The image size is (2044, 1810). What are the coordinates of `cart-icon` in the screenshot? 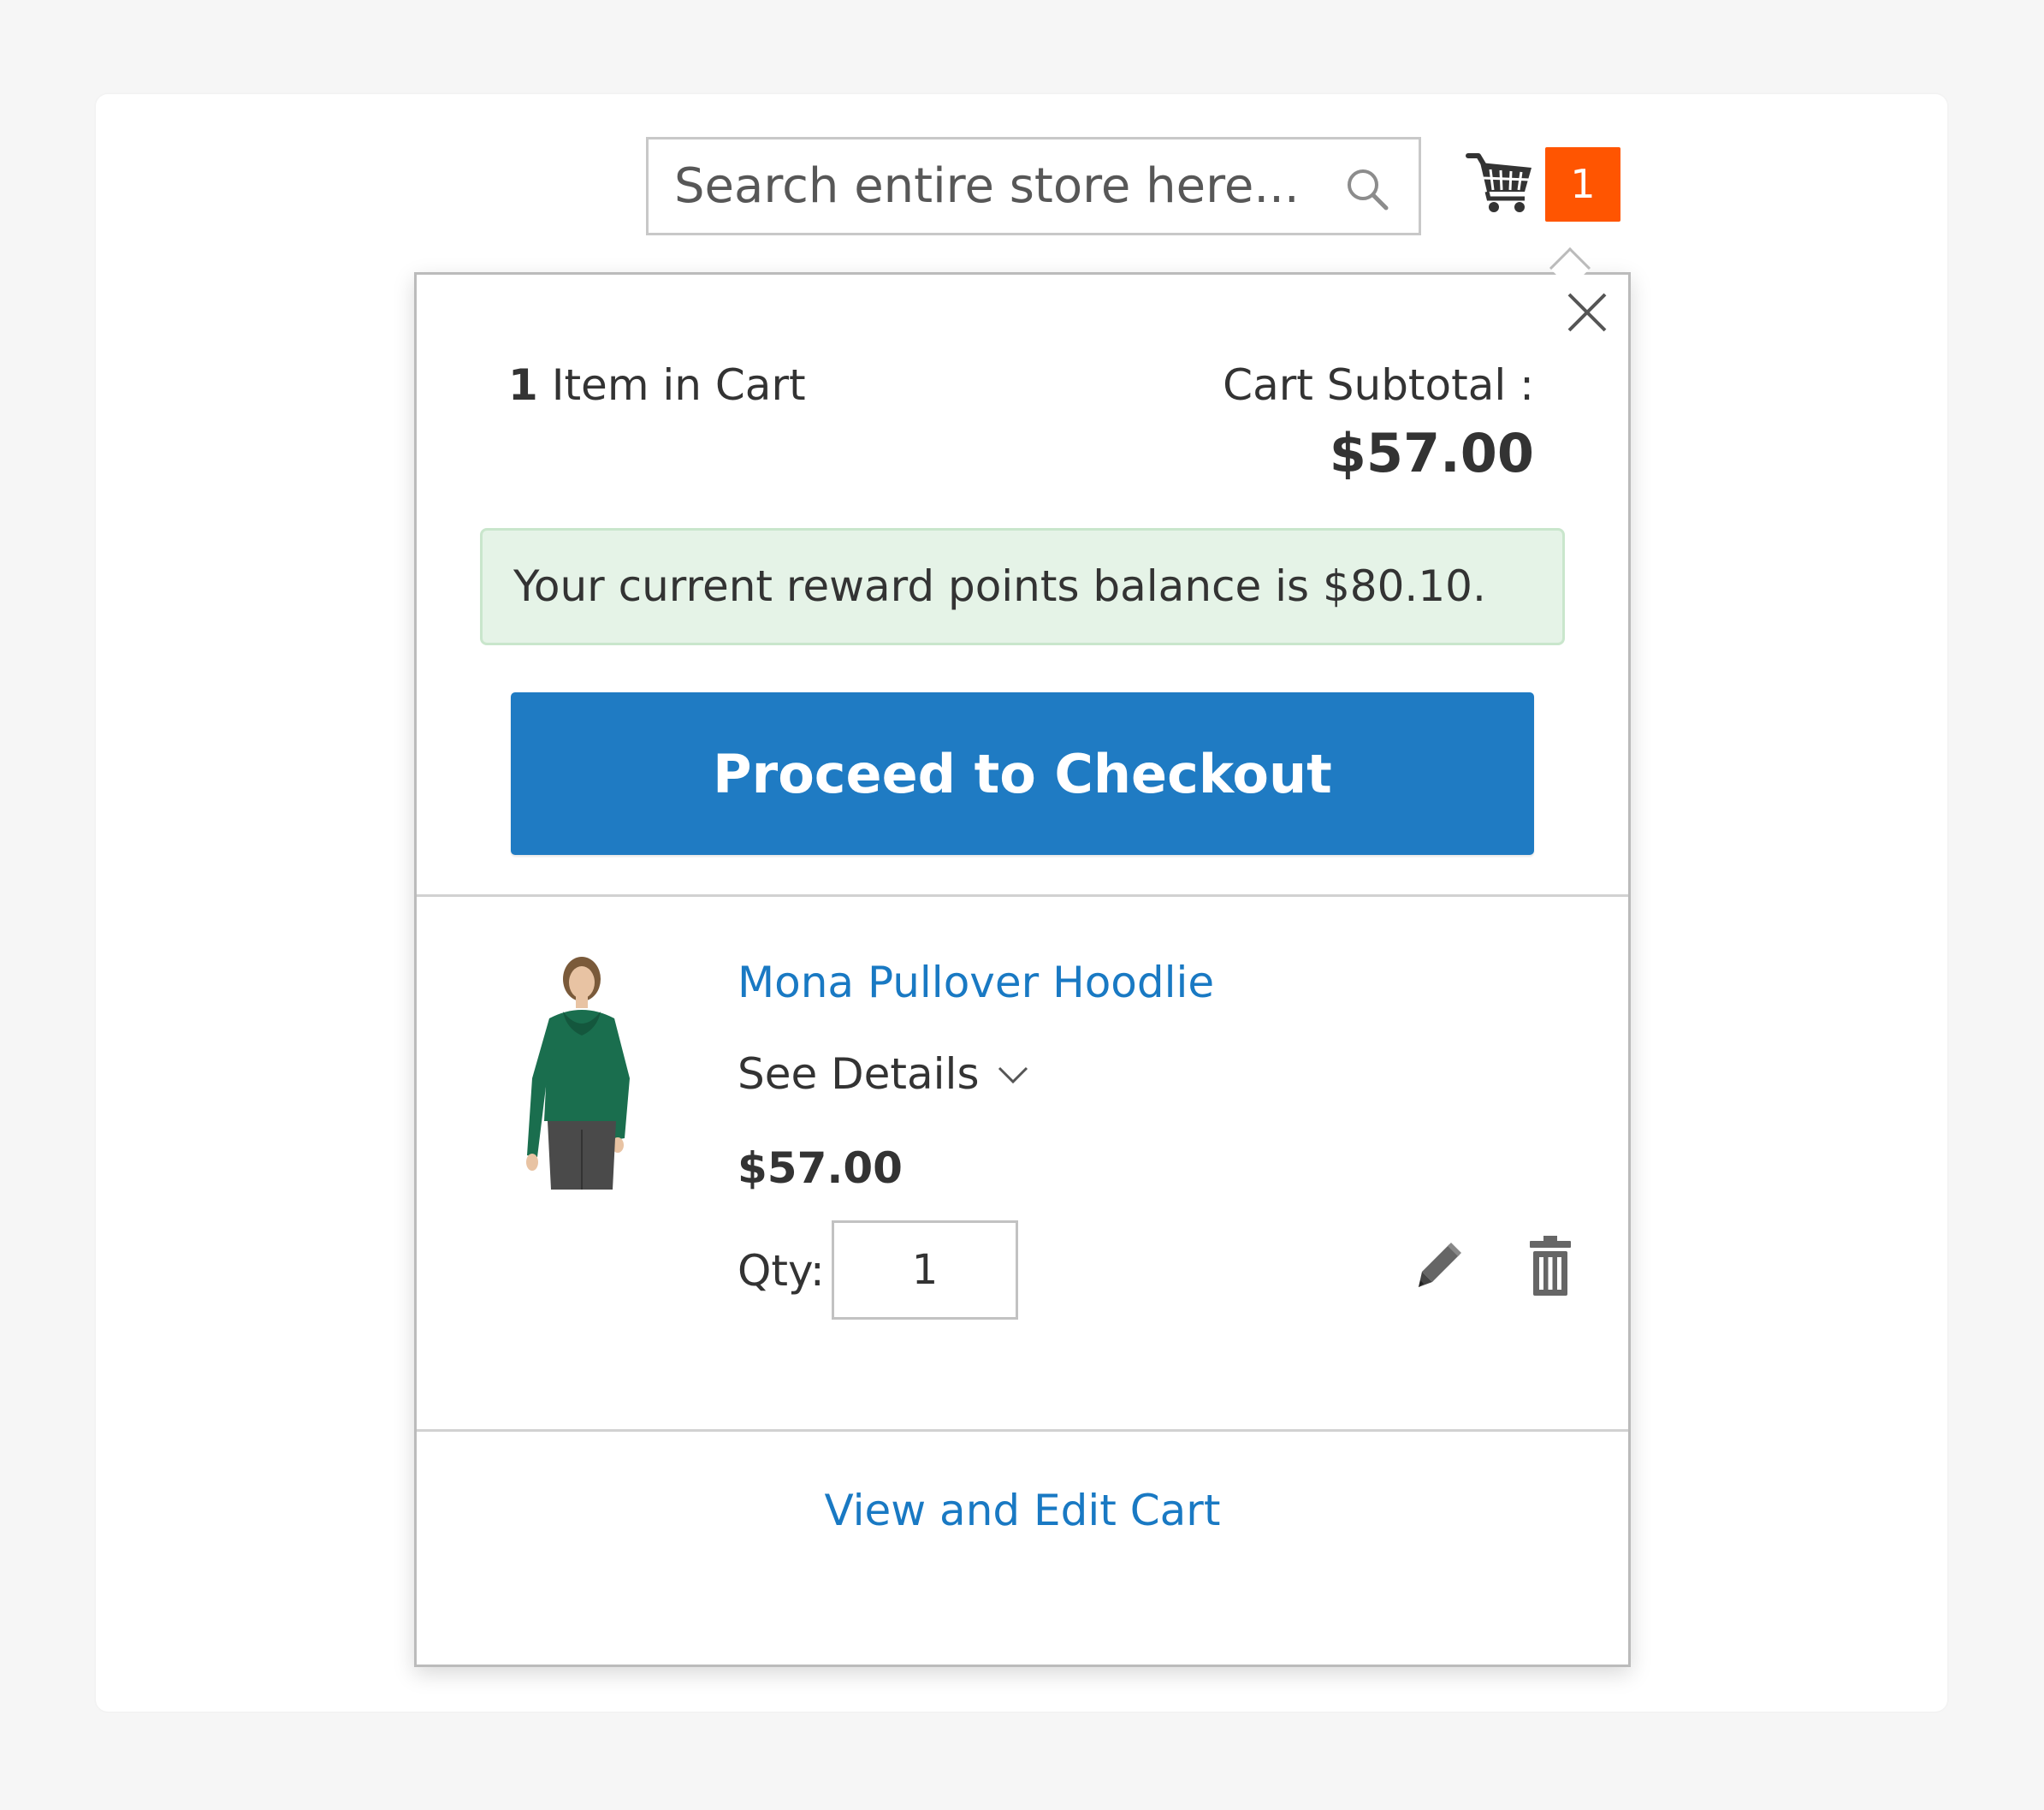 It's located at (1501, 181).